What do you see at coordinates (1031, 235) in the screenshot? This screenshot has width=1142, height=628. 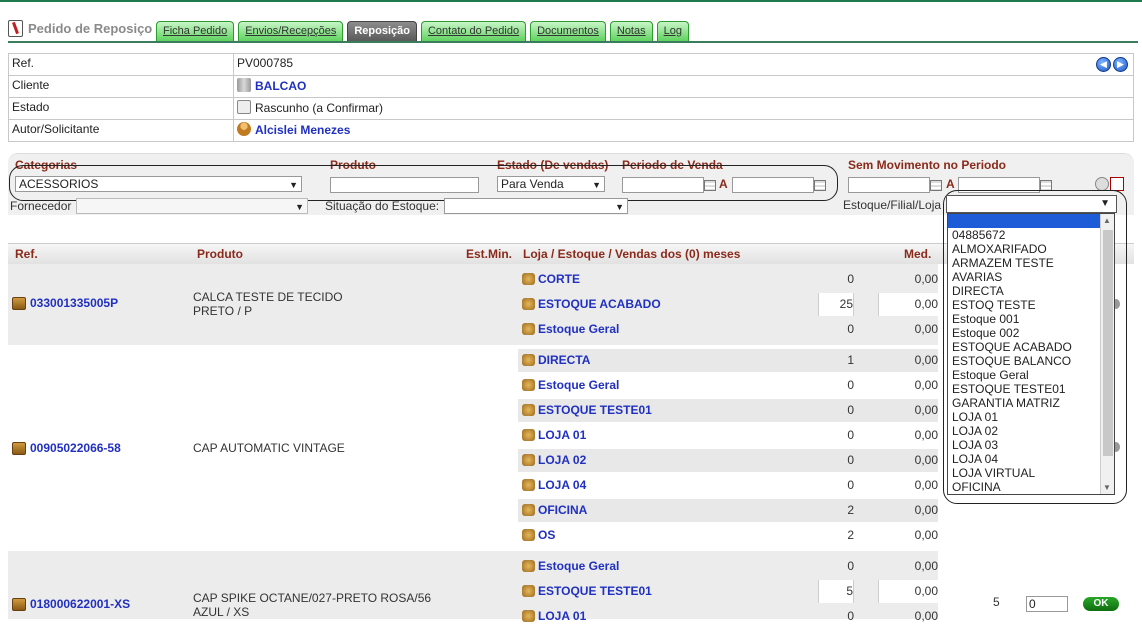 I see `dropdown-option: 04885672` at bounding box center [1031, 235].